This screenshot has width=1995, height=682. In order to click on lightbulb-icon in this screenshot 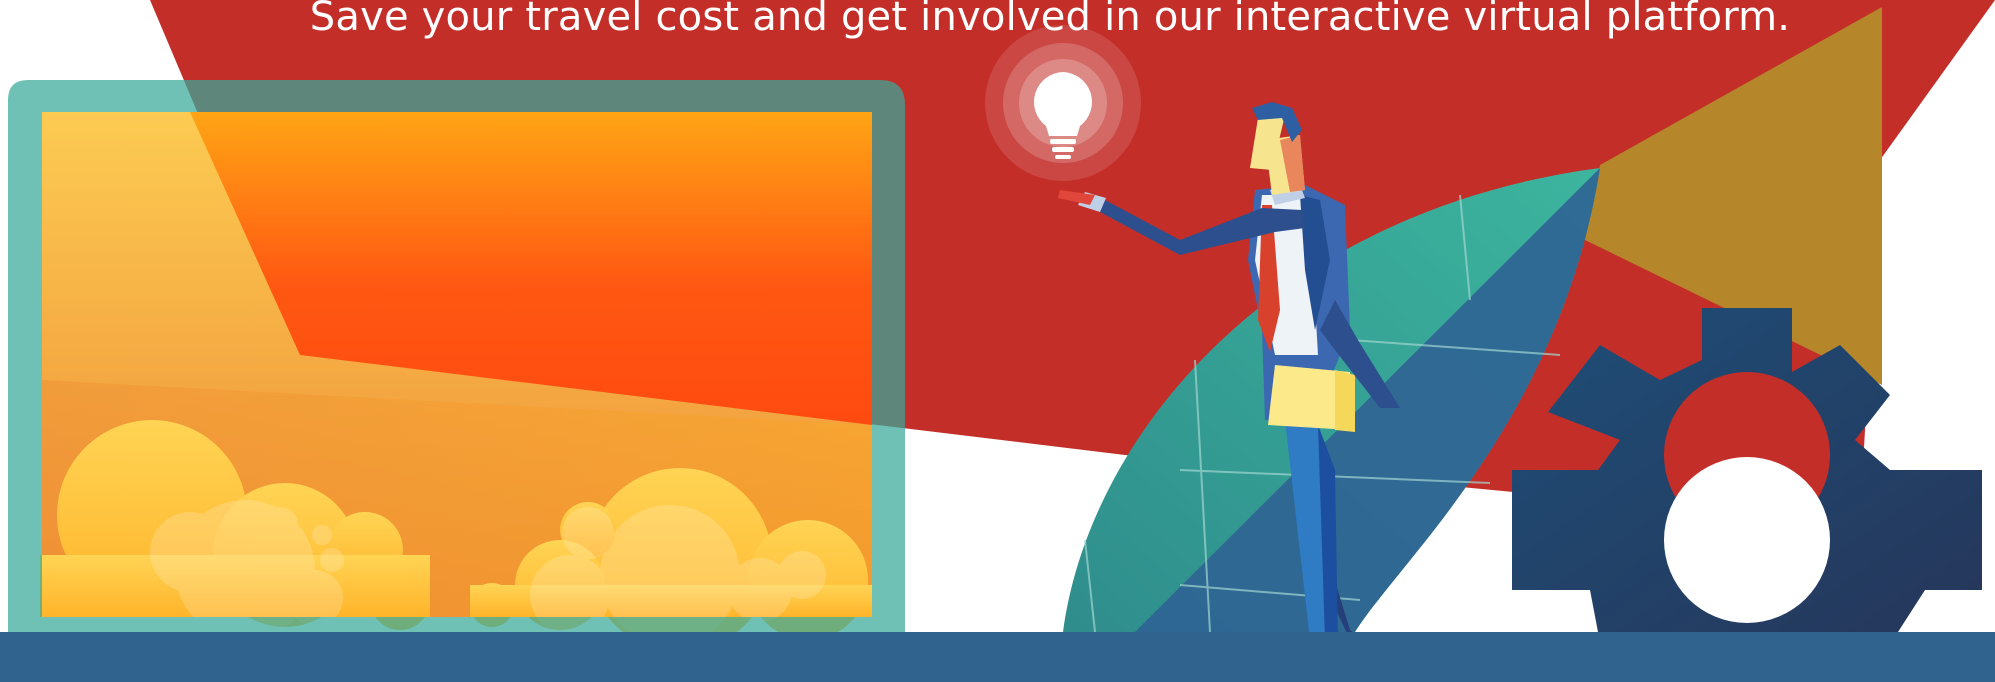, I will do `click(1063, 103)`.